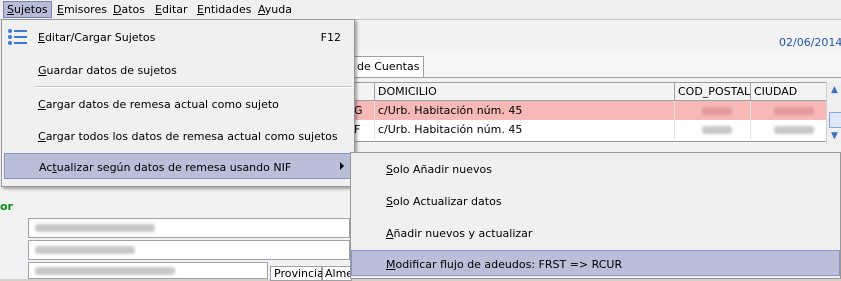 Image resolution: width=841 pixels, height=281 pixels. What do you see at coordinates (178, 37) in the screenshot?
I see `menu-item-editar-cargar-sujetos: Editar/Cargar Sujetos F12` at bounding box center [178, 37].